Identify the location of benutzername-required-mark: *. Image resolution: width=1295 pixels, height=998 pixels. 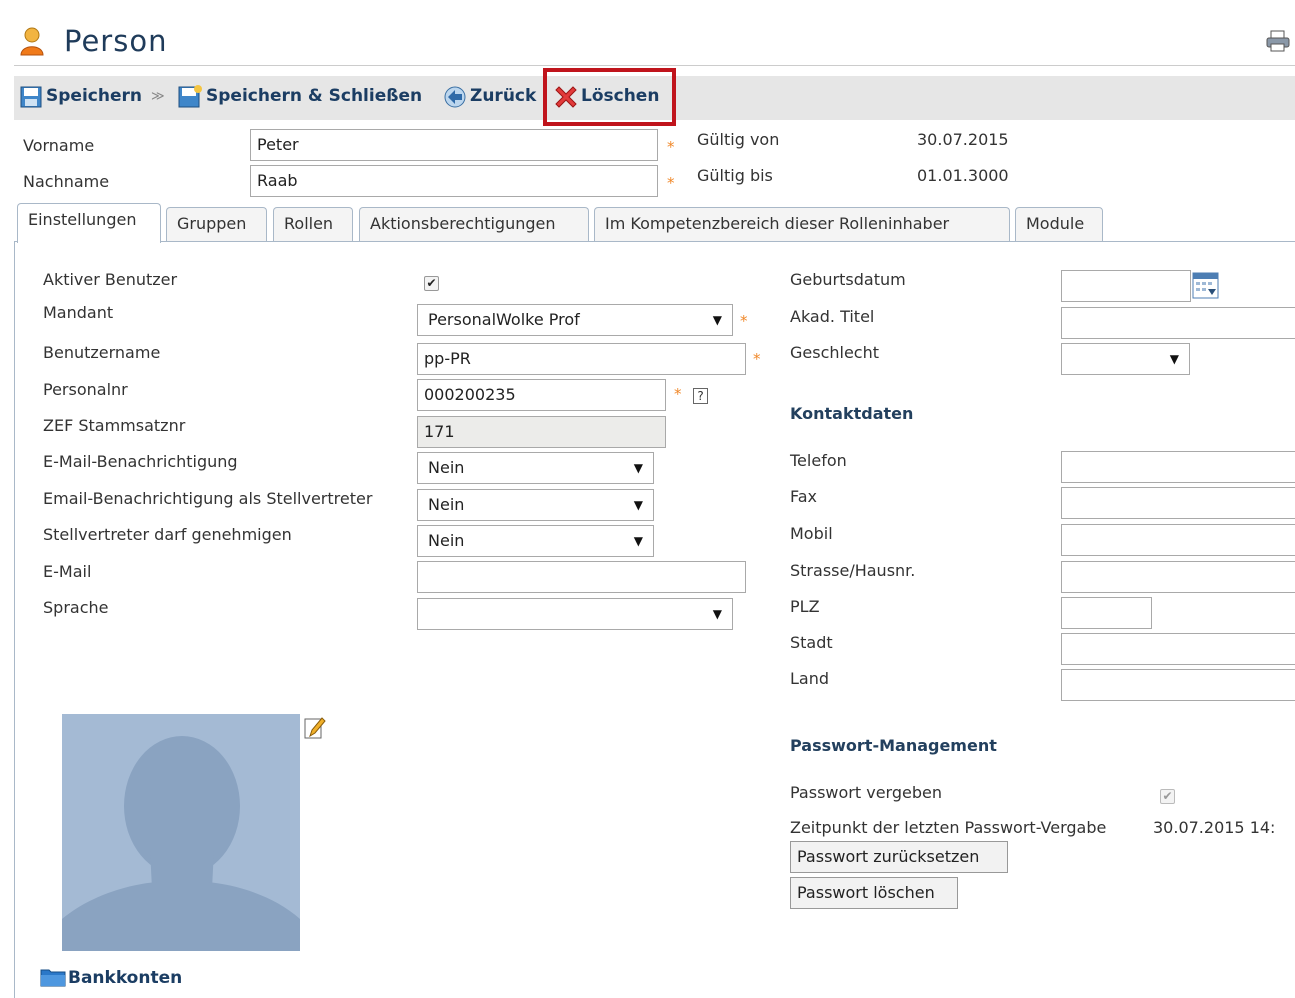
(757, 359).